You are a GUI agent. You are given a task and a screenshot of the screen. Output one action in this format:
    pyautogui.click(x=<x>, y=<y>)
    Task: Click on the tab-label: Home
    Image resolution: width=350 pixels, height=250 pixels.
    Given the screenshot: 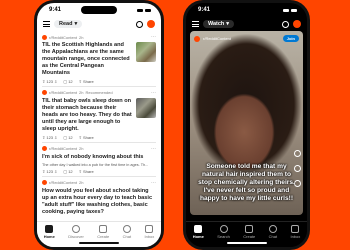 What is the action you would take?
    pyautogui.click(x=49, y=236)
    